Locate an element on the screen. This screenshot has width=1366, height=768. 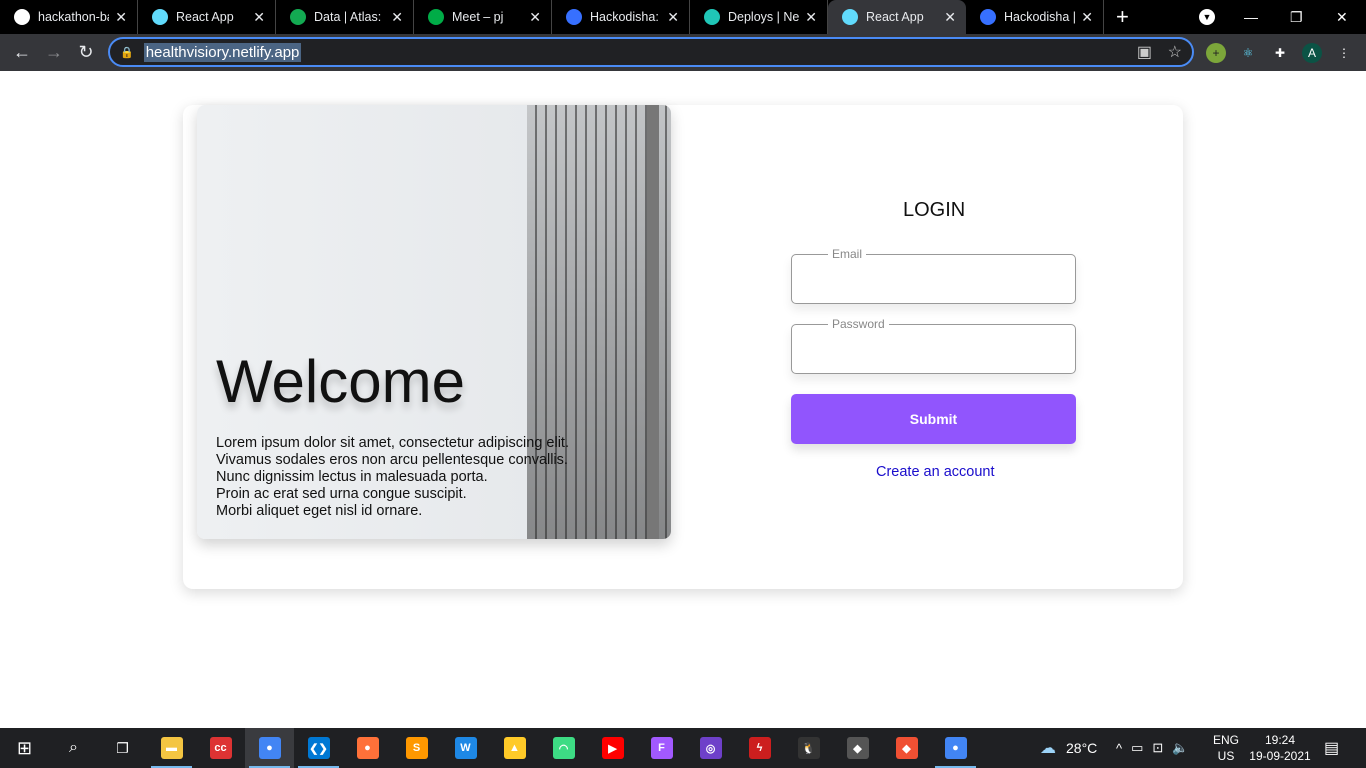
reload-button: ↻ is located at coordinates (86, 52).